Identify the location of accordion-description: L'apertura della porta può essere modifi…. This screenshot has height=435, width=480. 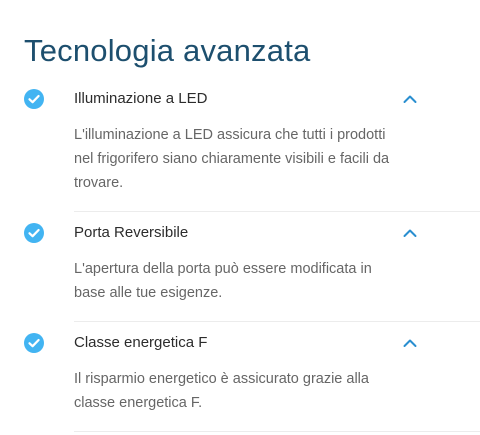
(223, 281).